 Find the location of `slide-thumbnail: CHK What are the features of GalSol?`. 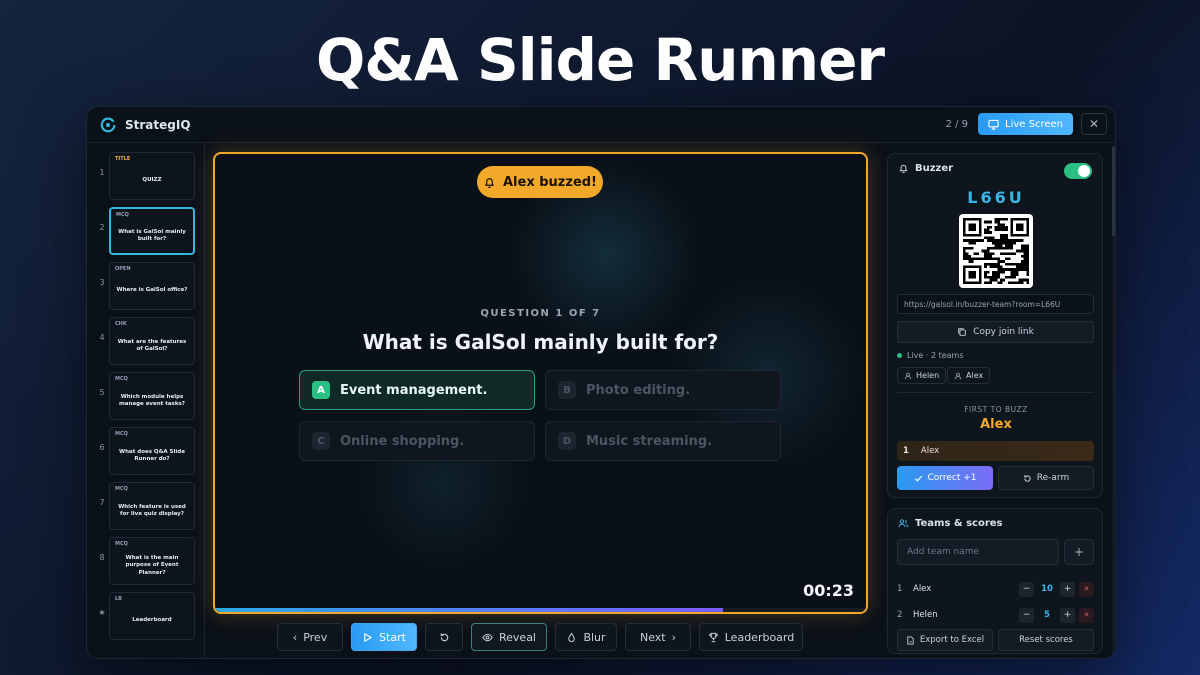

slide-thumbnail: CHK What are the features of GalSol? is located at coordinates (152, 341).